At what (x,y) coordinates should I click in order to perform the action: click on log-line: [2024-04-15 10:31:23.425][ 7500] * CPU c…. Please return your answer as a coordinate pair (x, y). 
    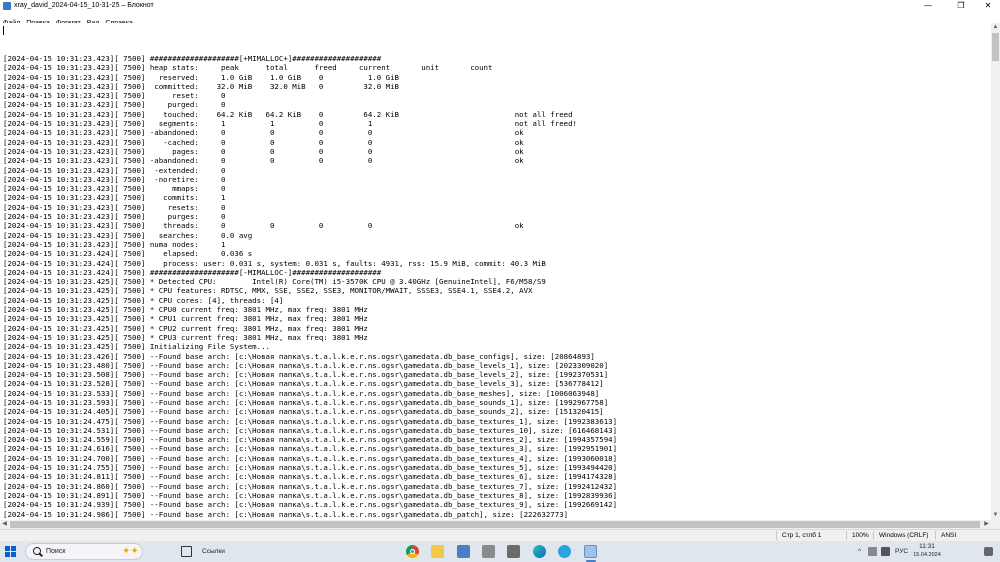
    Looking at the image, I should click on (143, 300).